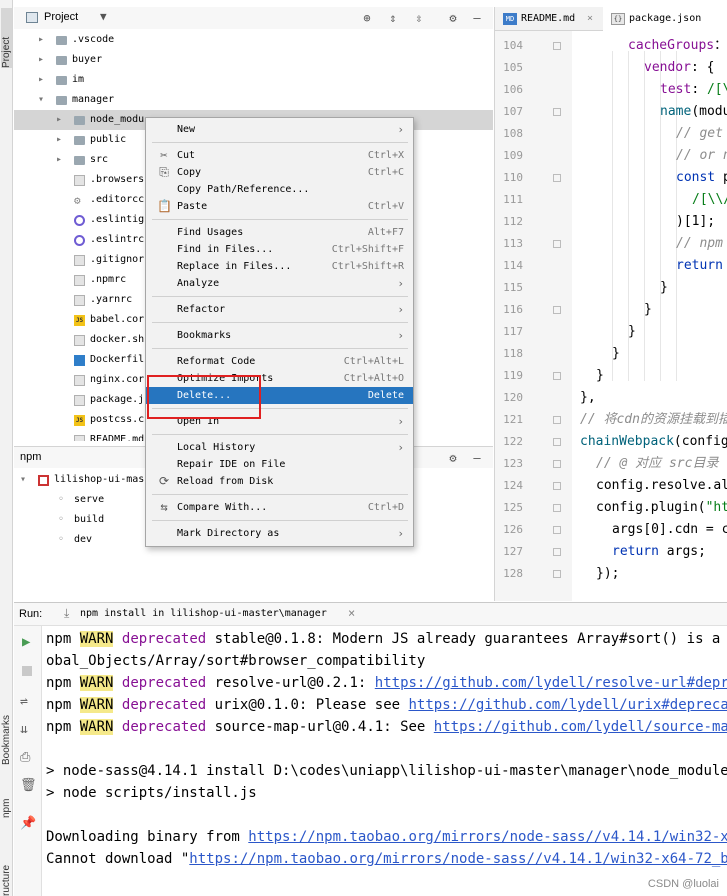  What do you see at coordinates (253, 80) in the screenshot?
I see `tree-row: ▸ im` at bounding box center [253, 80].